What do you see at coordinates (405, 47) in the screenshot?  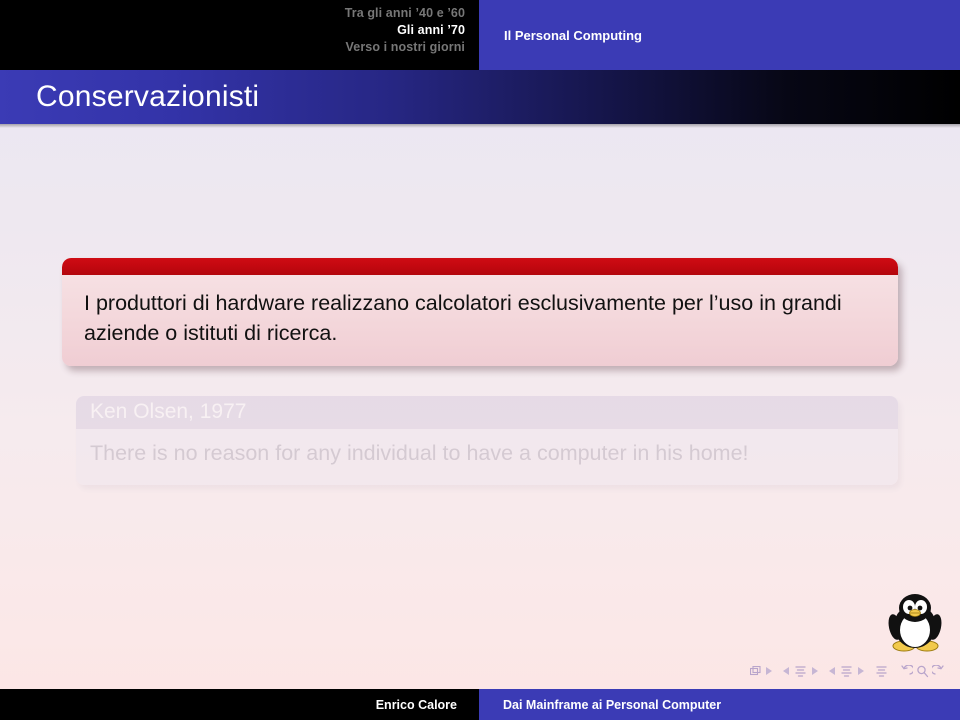 I see `section-item-3: Verso i nostri giorni` at bounding box center [405, 47].